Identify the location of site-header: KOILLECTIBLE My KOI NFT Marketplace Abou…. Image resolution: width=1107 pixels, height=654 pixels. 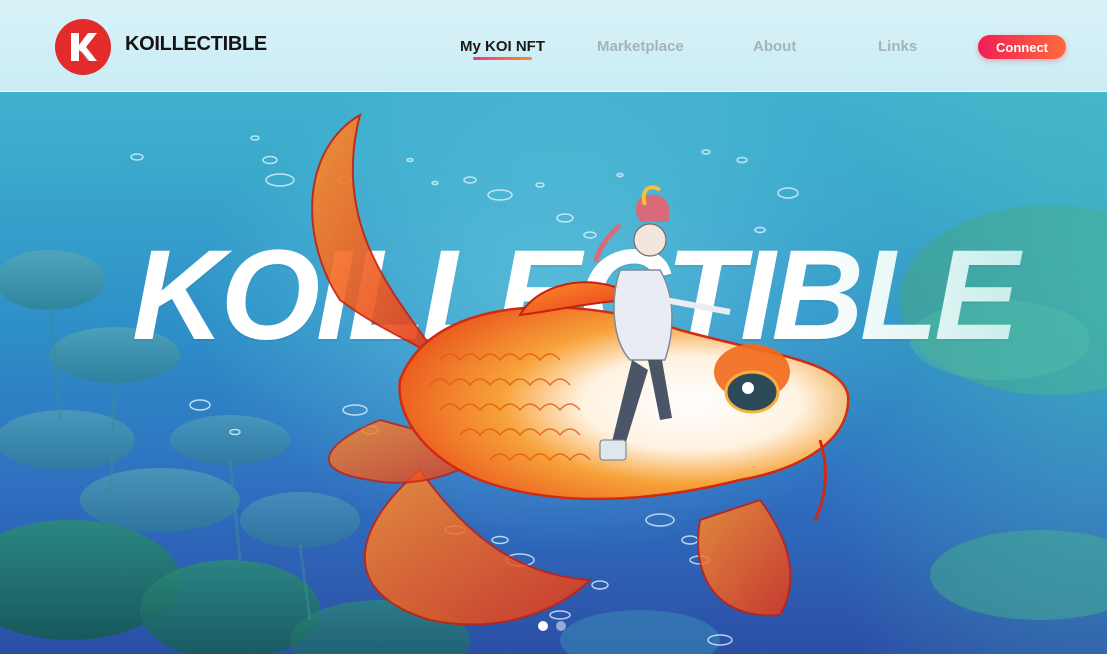
(553, 46).